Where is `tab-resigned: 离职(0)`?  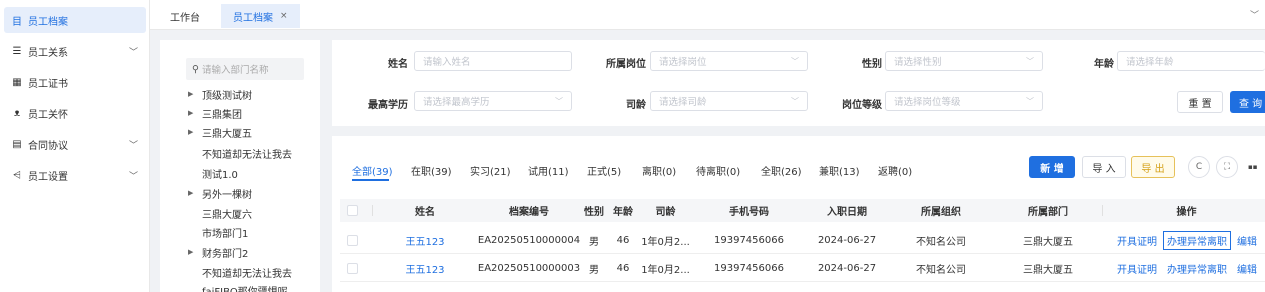
tab-resigned: 离职(0) is located at coordinates (659, 170).